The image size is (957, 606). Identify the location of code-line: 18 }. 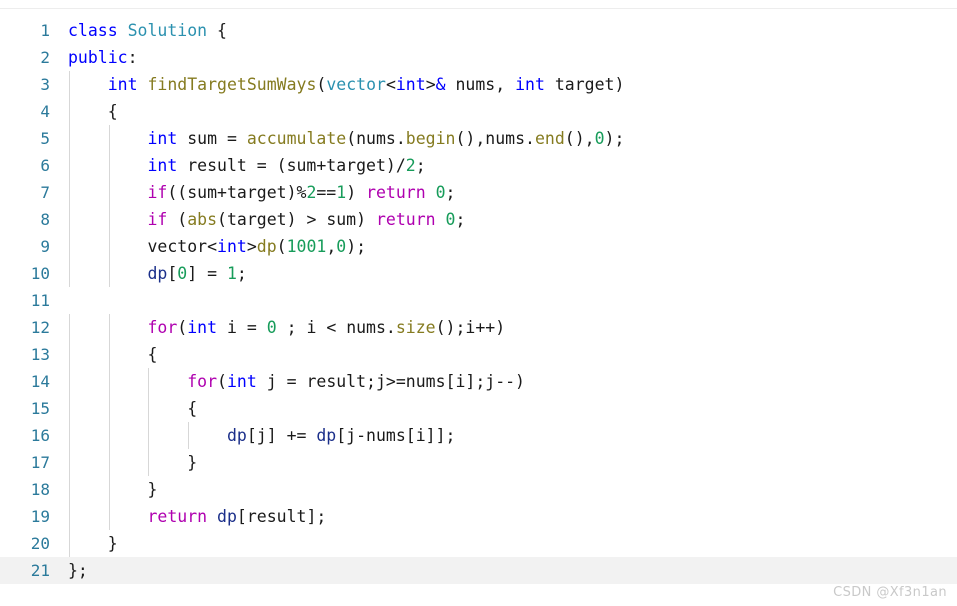
(478, 489).